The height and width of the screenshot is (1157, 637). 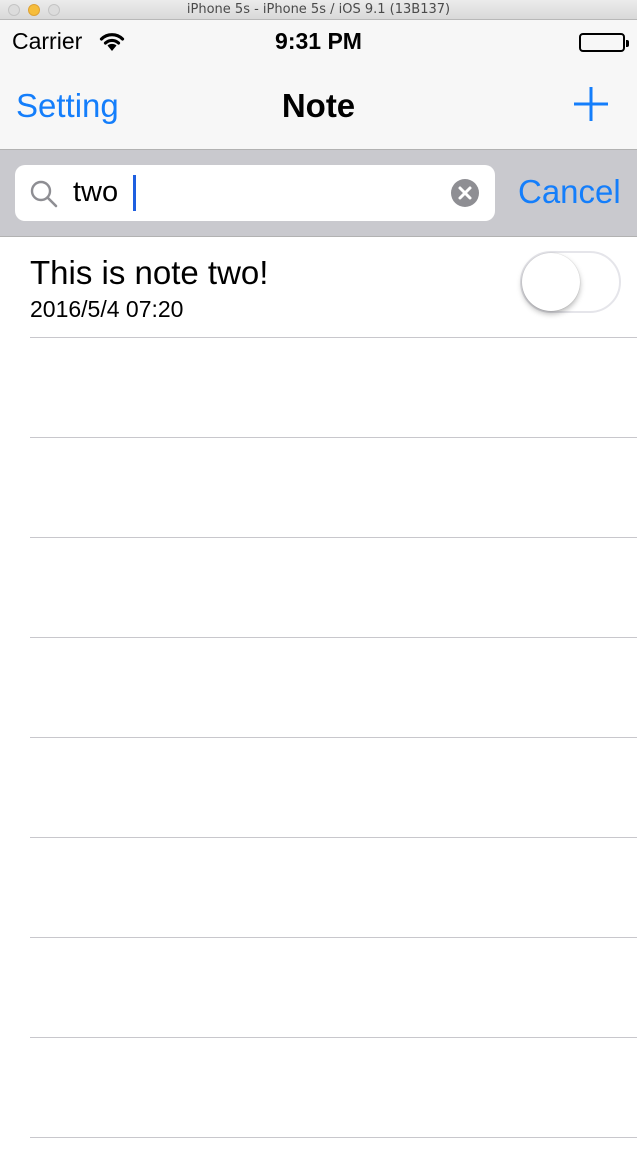 I want to click on status-bar: Carrier 9:31 PM, so click(x=318, y=41).